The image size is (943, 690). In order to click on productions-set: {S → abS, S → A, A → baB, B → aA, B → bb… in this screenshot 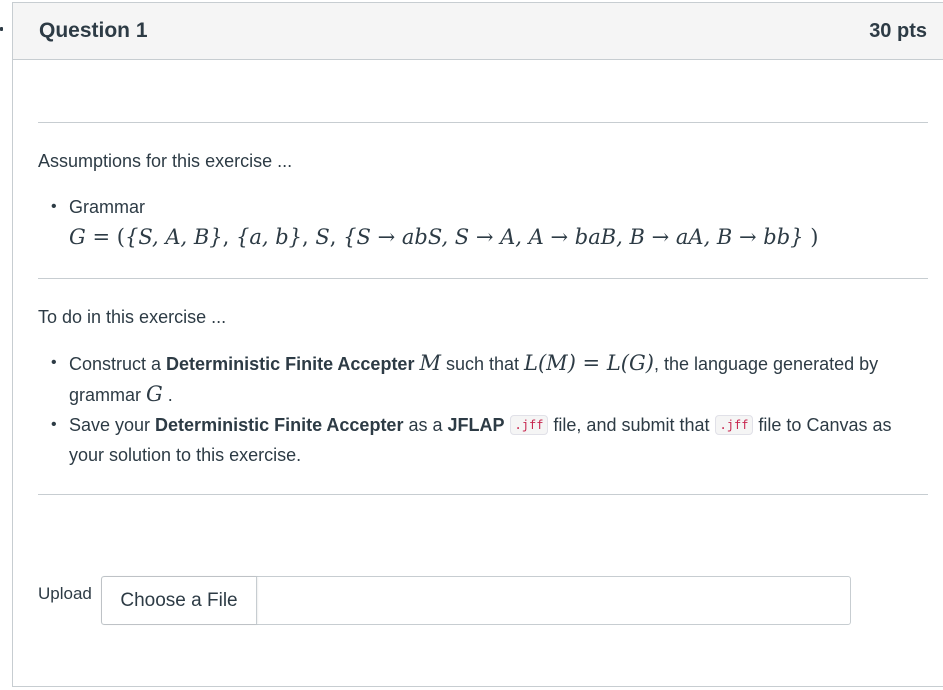, I will do `click(573, 237)`.